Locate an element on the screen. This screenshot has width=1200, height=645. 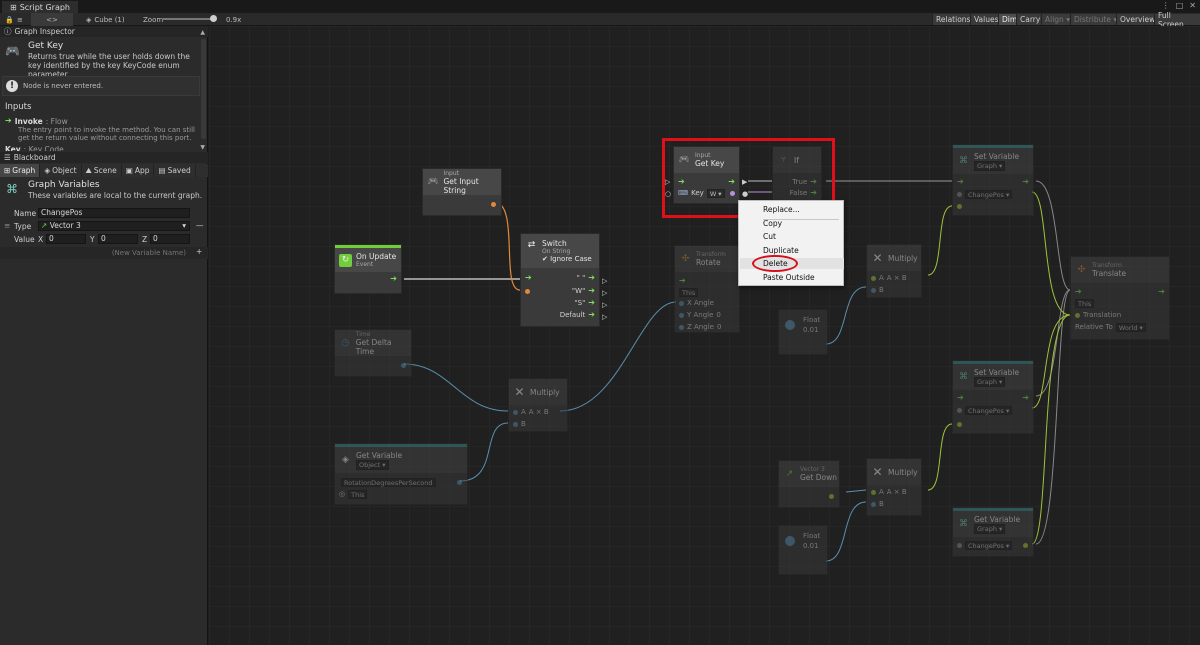
get-input-string-node: 🎮 Input Get Input String is located at coordinates (462, 192).